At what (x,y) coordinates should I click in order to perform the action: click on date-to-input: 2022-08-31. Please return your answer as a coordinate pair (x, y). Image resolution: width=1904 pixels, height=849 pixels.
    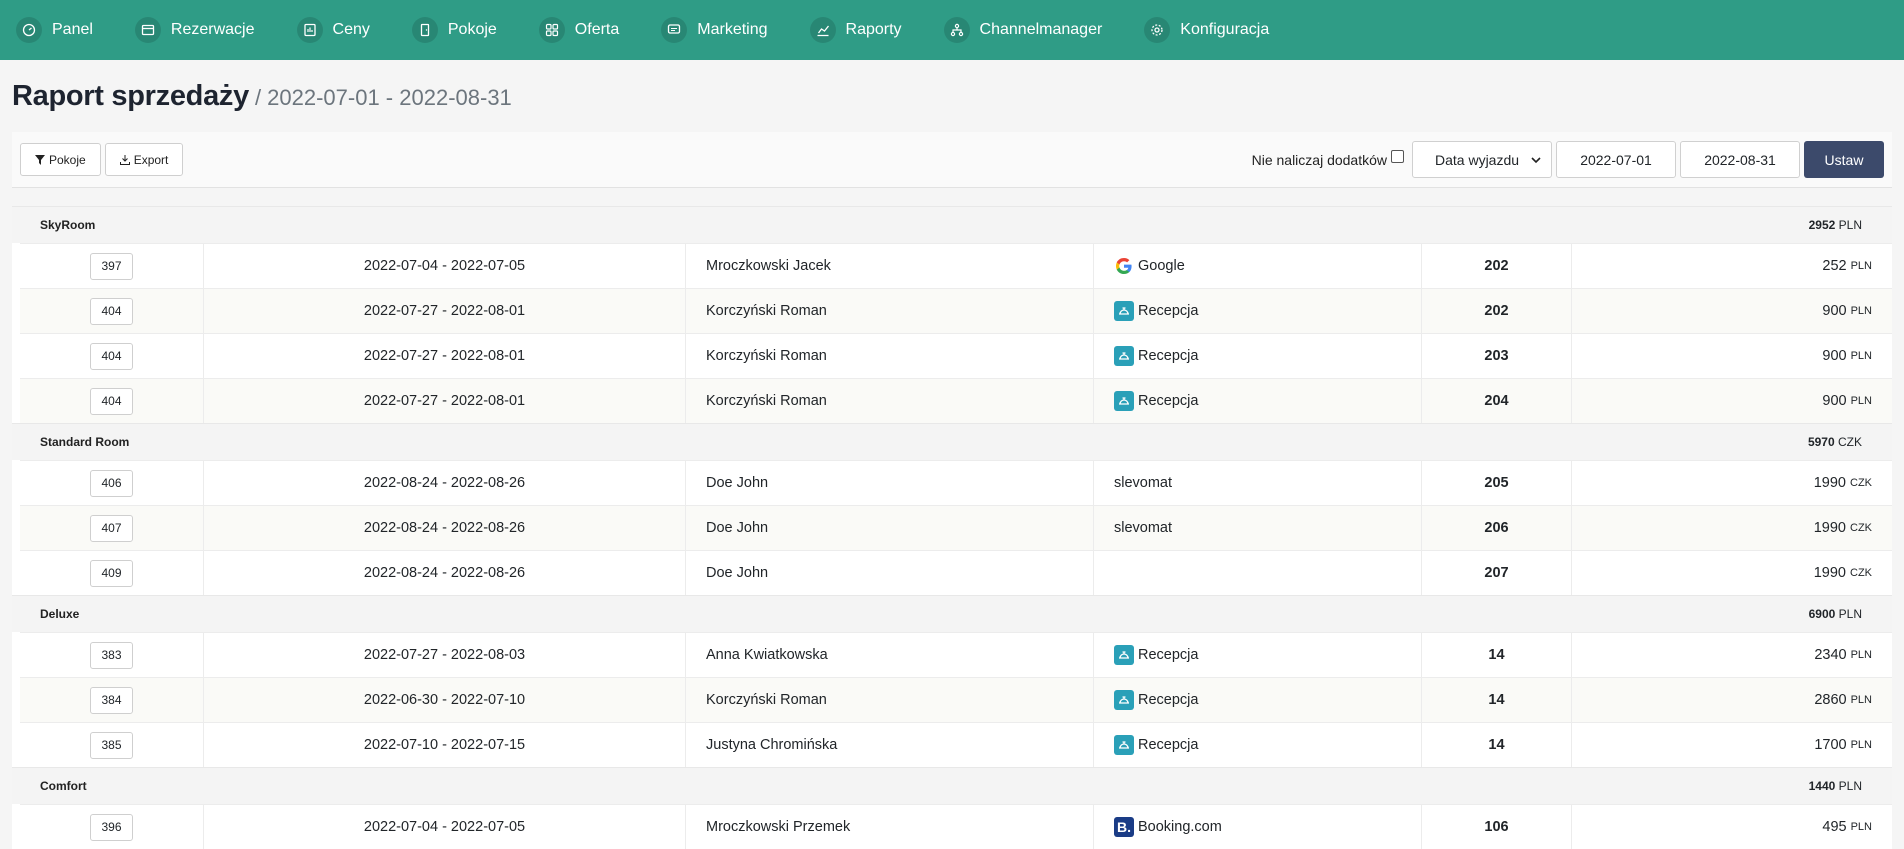
    Looking at the image, I should click on (1740, 159).